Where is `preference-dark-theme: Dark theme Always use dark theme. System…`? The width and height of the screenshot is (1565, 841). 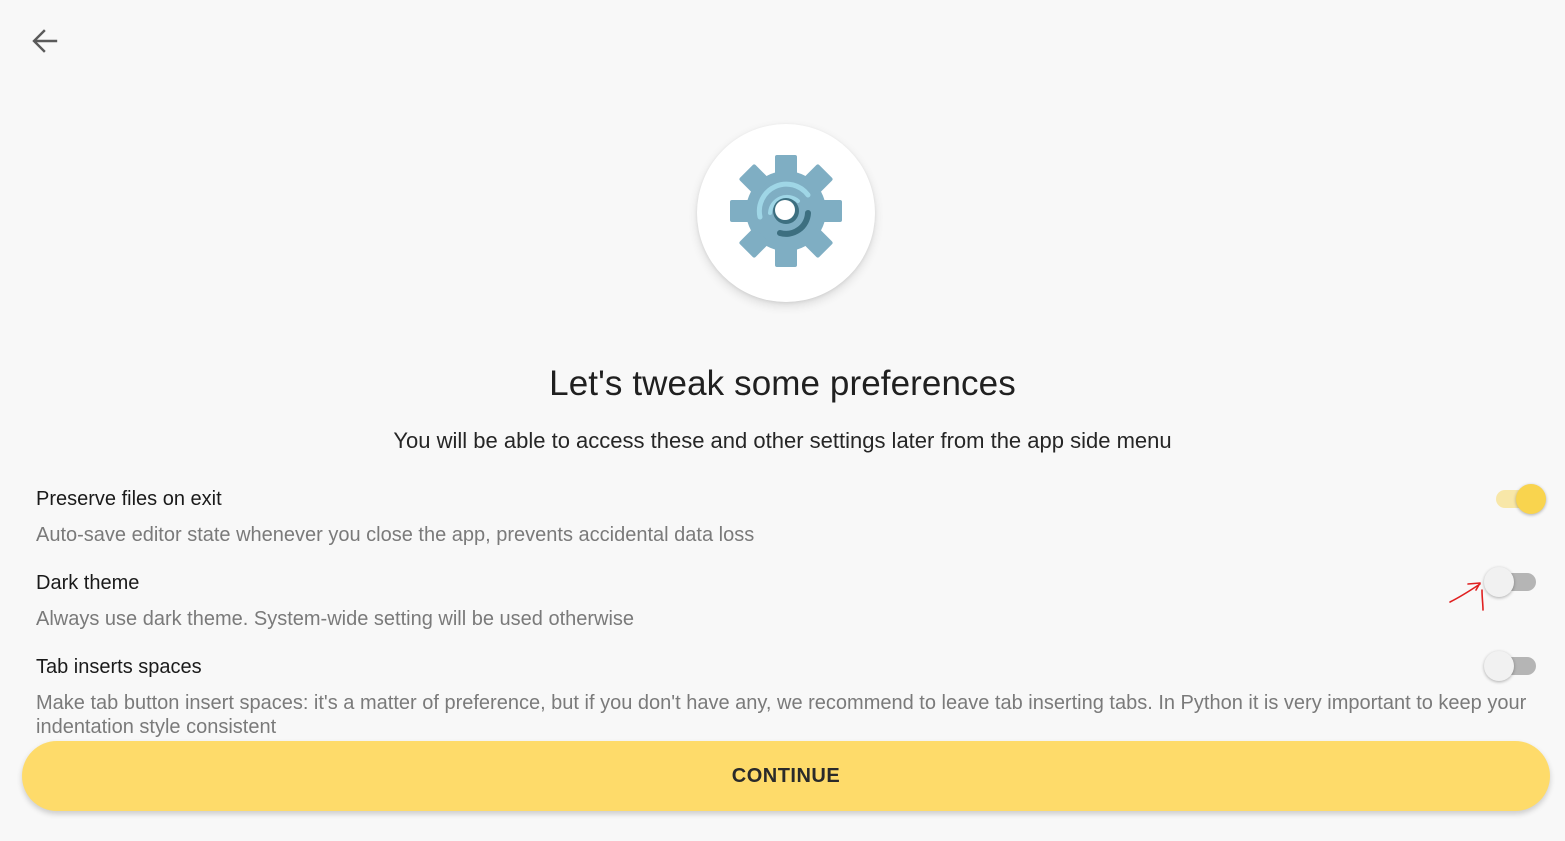 preference-dark-theme: Dark theme Always use dark theme. System… is located at coordinates (791, 601).